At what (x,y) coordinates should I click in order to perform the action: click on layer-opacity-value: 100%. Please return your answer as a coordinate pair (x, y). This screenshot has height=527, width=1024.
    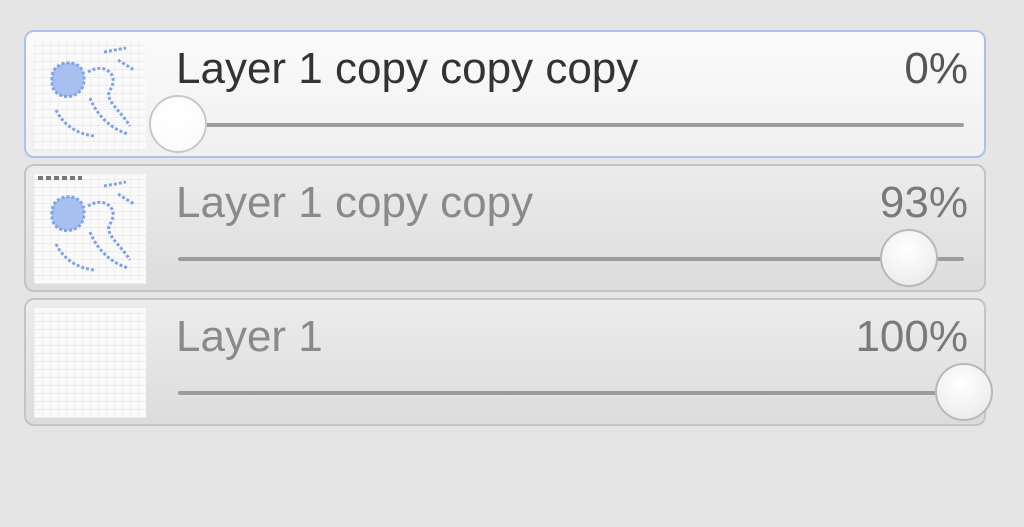
    Looking at the image, I should click on (911, 336).